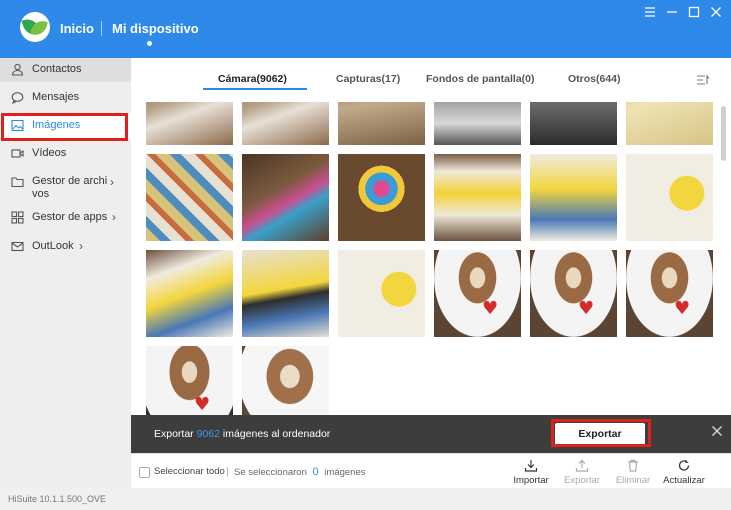 The height and width of the screenshot is (510, 731). What do you see at coordinates (252, 79) in the screenshot?
I see `tab-camara: Cámara(9062)` at bounding box center [252, 79].